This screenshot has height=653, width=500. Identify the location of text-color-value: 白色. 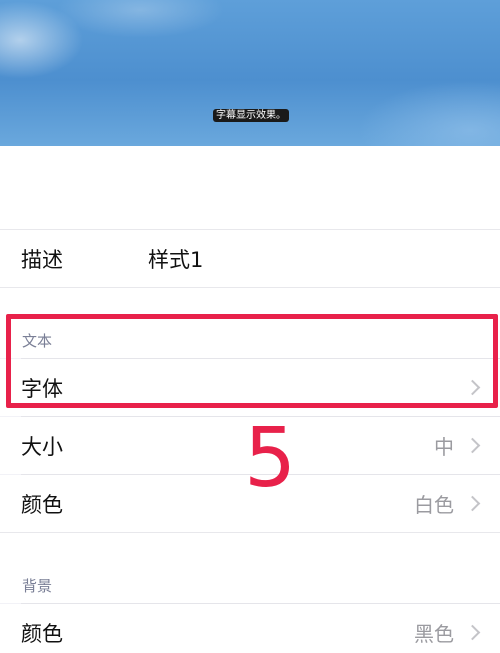
(434, 505).